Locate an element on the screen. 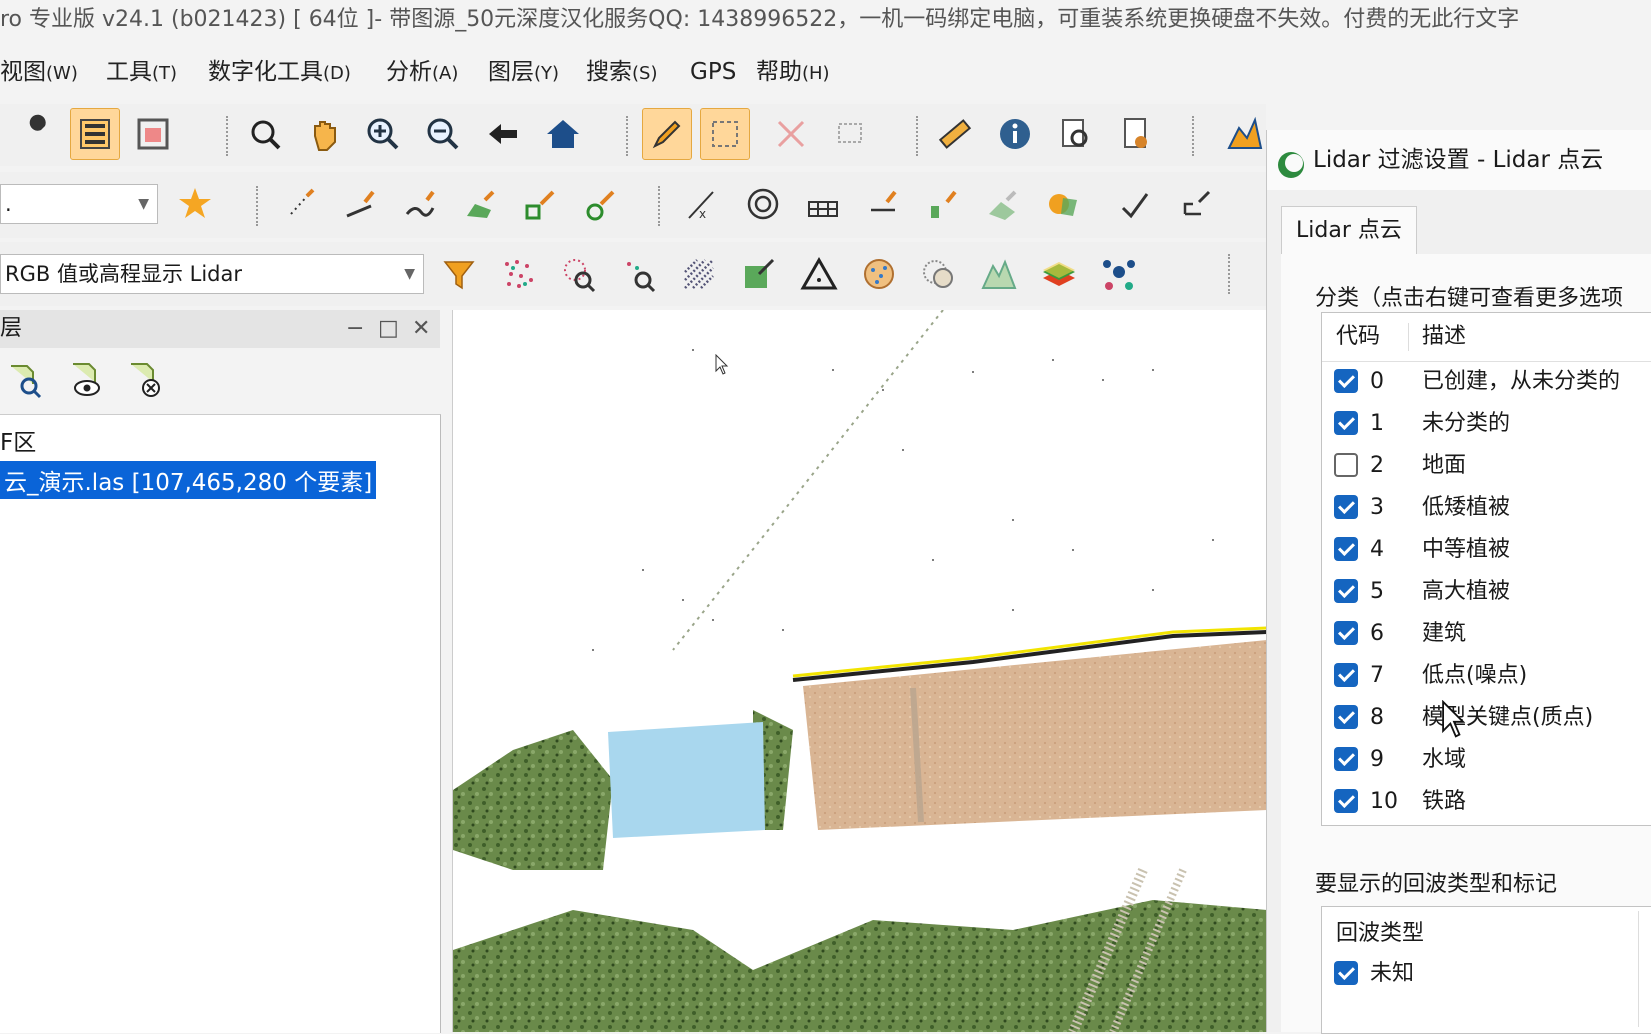 Image resolution: width=1651 pixels, height=1034 pixels. class-row: 2 地面 is located at coordinates (1486, 466).